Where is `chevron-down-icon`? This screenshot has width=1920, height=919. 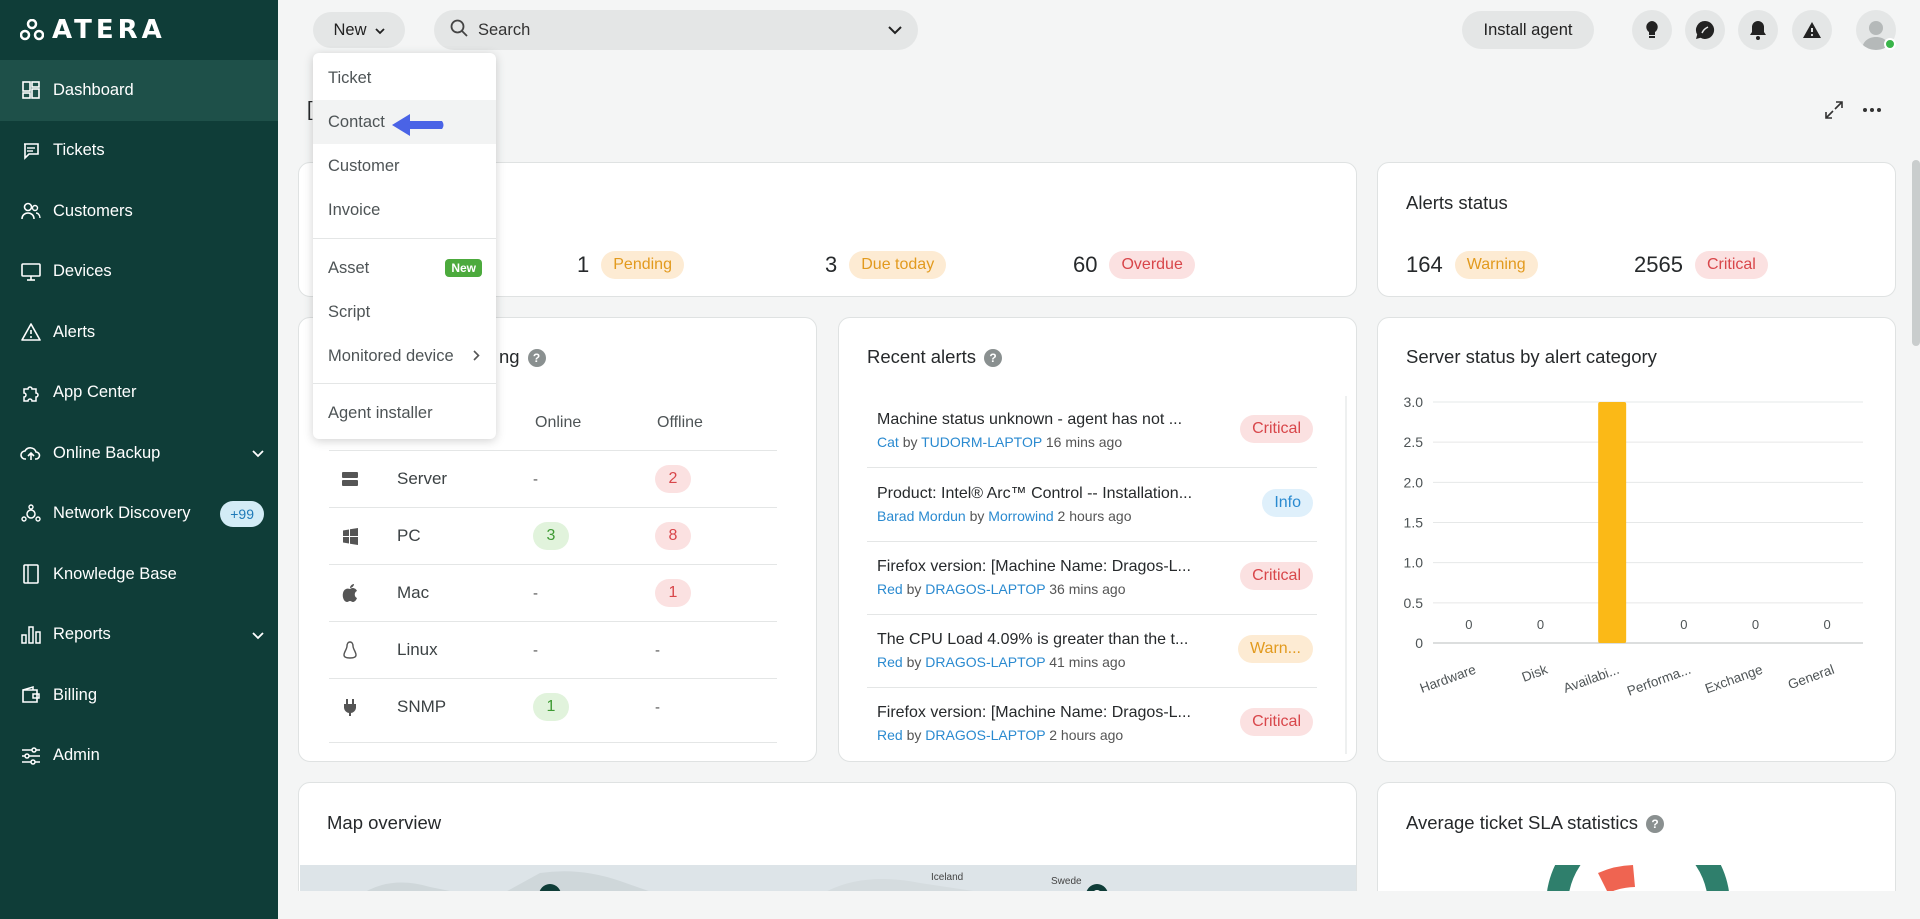 chevron-down-icon is located at coordinates (895, 30).